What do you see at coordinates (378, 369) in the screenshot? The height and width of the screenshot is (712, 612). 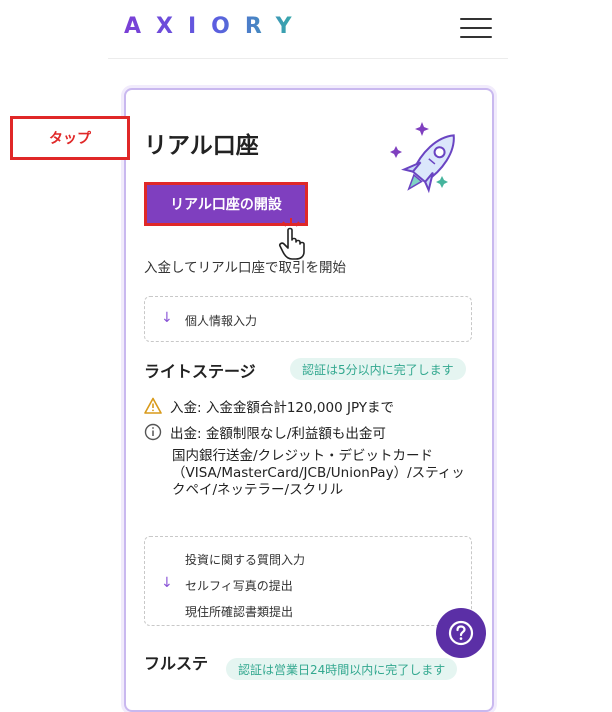 I see `lite-stage-badge: 認証は5分以内に完了します` at bounding box center [378, 369].